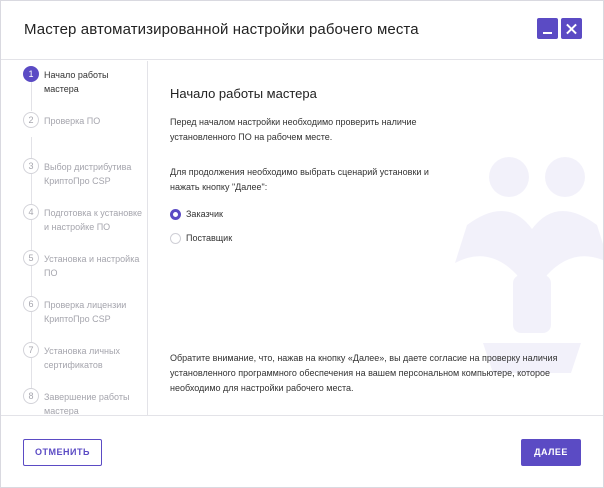 The width and height of the screenshot is (604, 488). What do you see at coordinates (62, 452) in the screenshot?
I see `cancel-button: ОТМЕНИТЬ` at bounding box center [62, 452].